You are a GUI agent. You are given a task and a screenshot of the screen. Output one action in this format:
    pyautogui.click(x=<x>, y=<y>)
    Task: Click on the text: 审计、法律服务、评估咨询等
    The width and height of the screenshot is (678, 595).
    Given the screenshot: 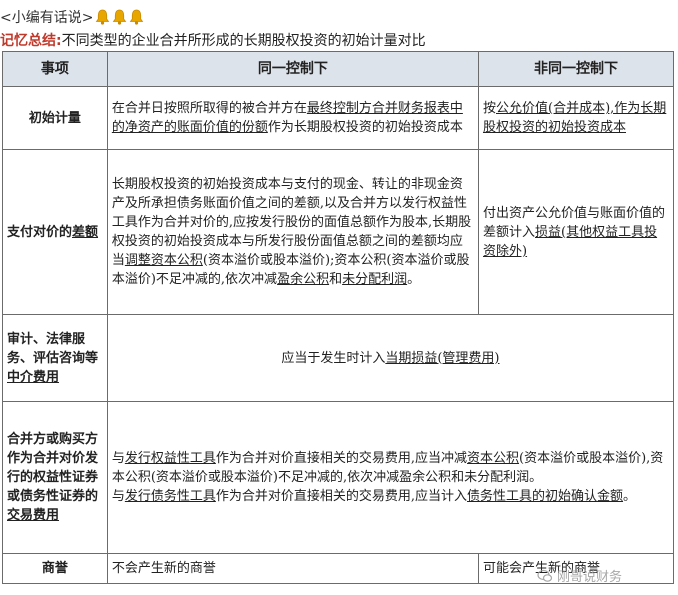 What is the action you would take?
    pyautogui.click(x=53, y=348)
    